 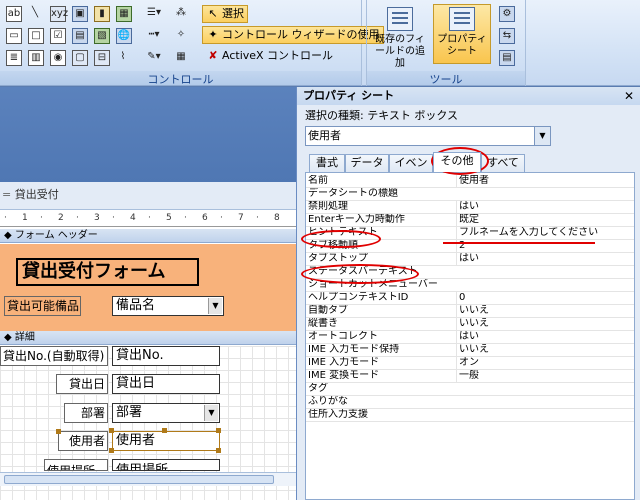 What do you see at coordinates (139, 479) in the screenshot?
I see `scrollbar-thumb` at bounding box center [139, 479].